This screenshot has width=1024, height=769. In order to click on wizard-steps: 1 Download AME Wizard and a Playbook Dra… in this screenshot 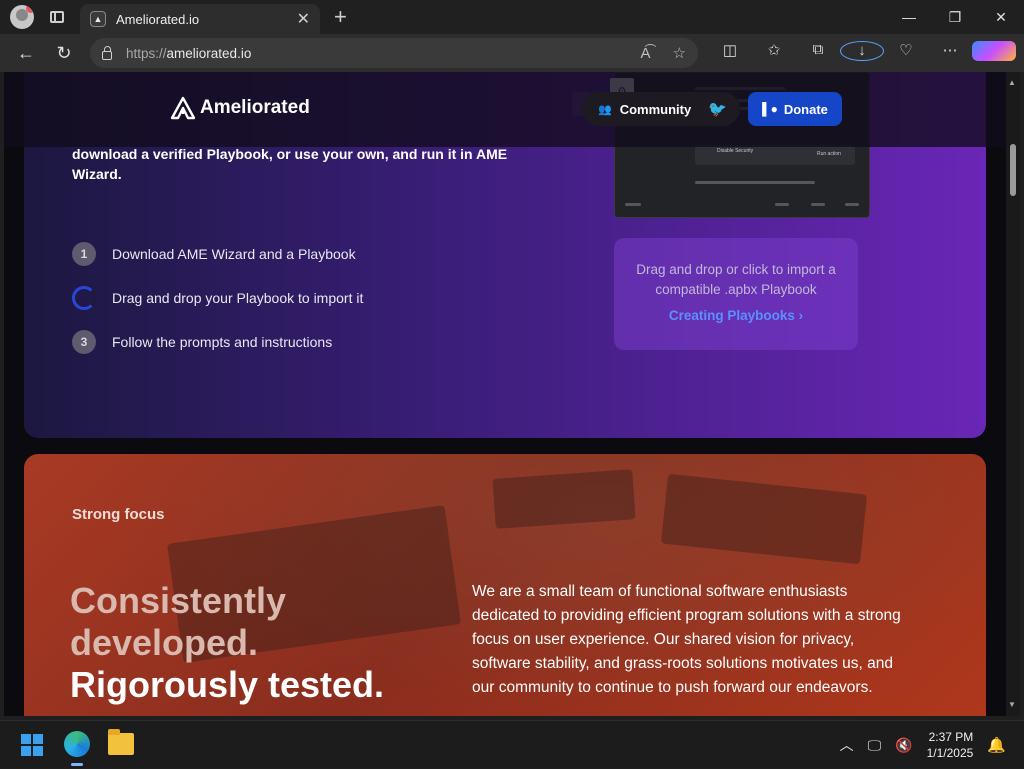, I will do `click(217, 298)`.